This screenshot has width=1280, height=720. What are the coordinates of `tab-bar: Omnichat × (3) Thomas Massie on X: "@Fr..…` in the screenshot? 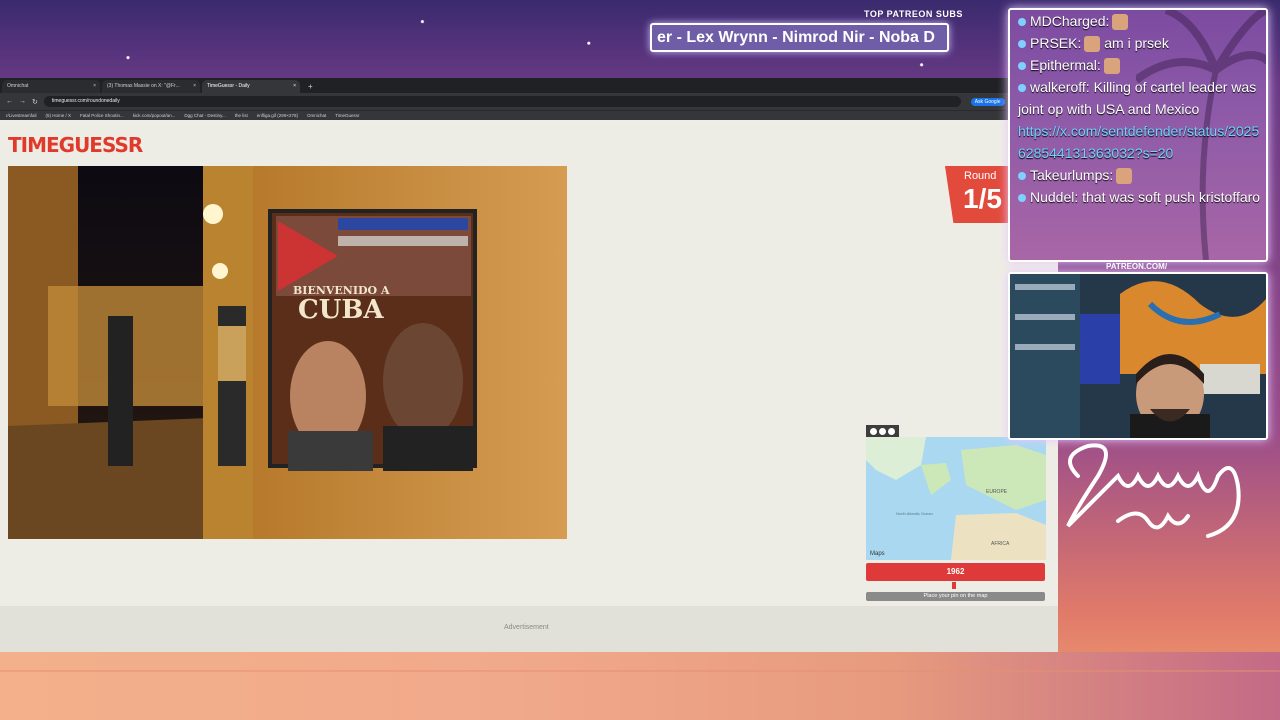 It's located at (529, 85).